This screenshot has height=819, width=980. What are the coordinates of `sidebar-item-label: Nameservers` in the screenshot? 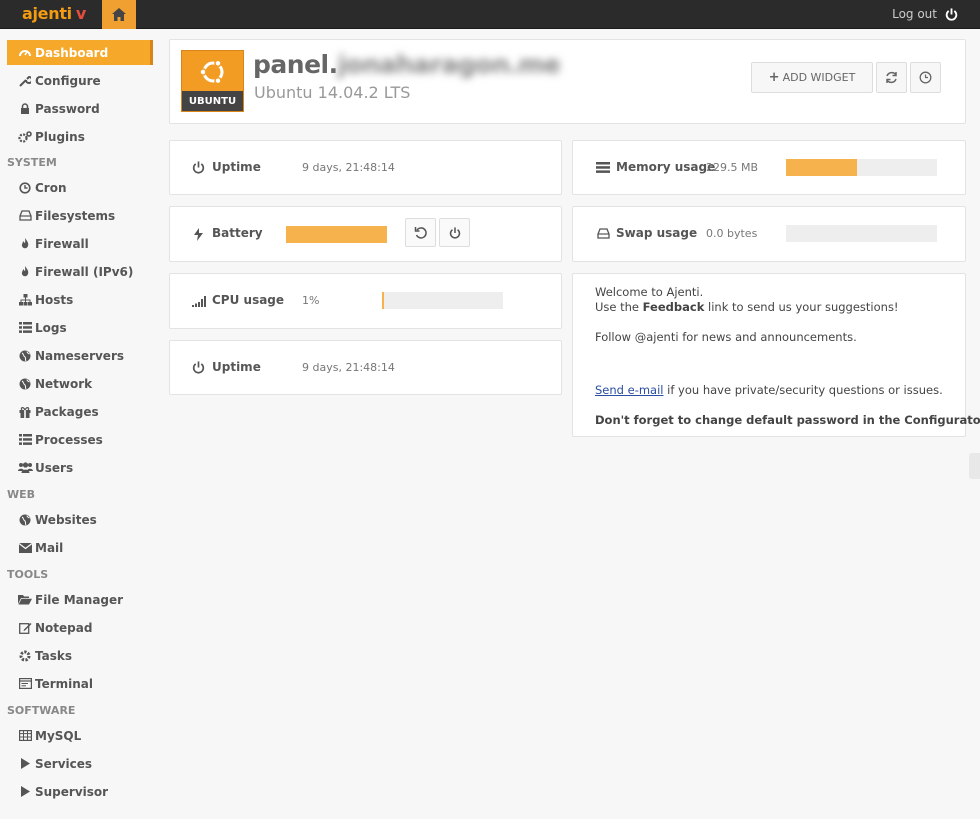 It's located at (80, 355).